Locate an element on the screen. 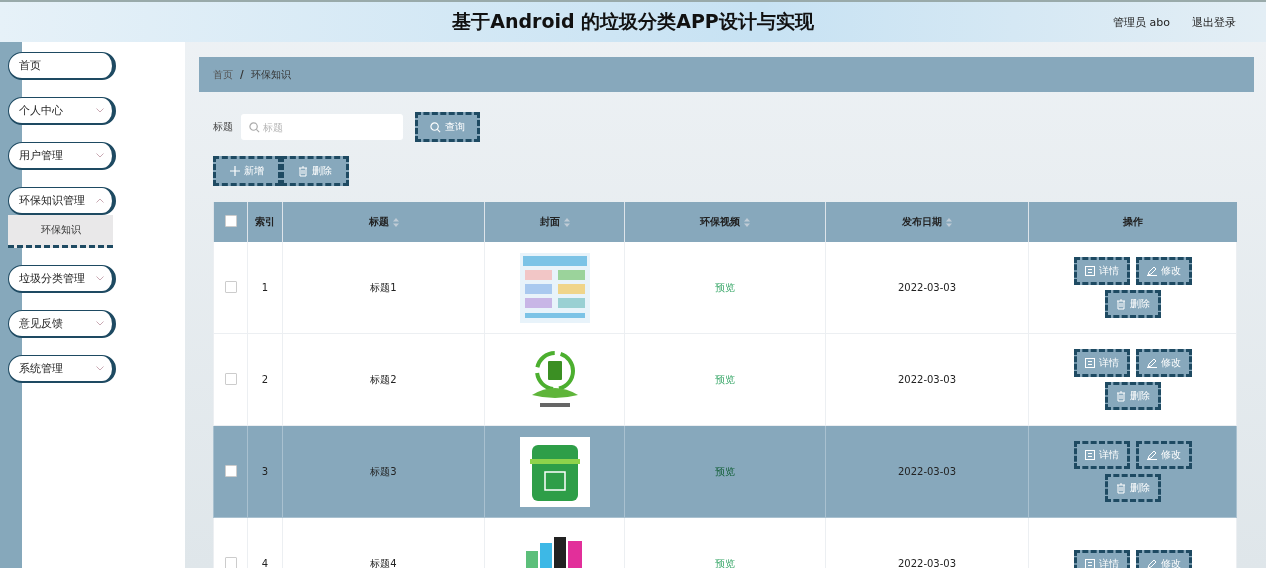  search-button: 查询 is located at coordinates (447, 127).